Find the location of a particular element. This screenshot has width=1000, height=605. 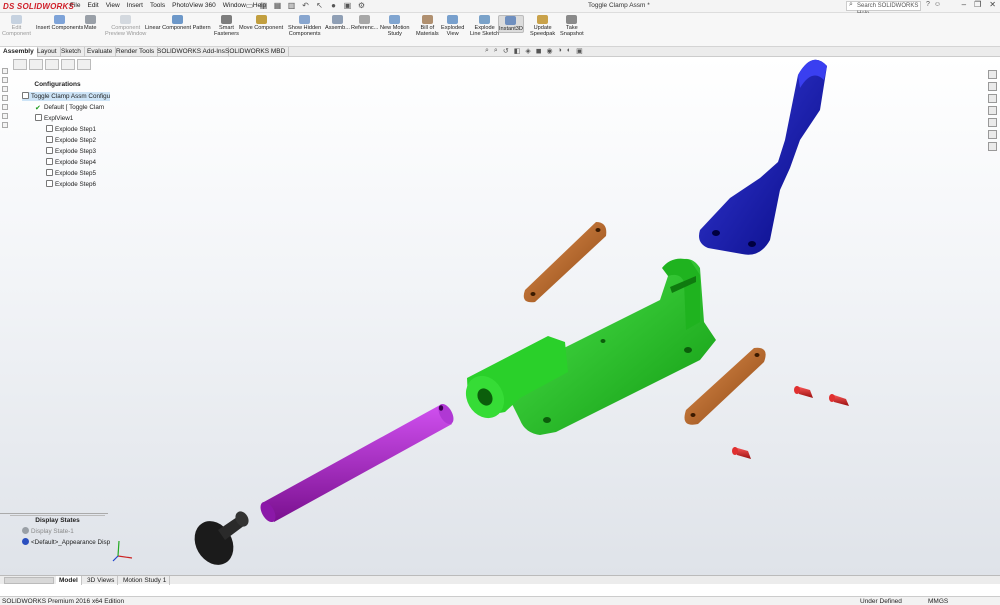

tab-layout: Layout is located at coordinates (47, 52).